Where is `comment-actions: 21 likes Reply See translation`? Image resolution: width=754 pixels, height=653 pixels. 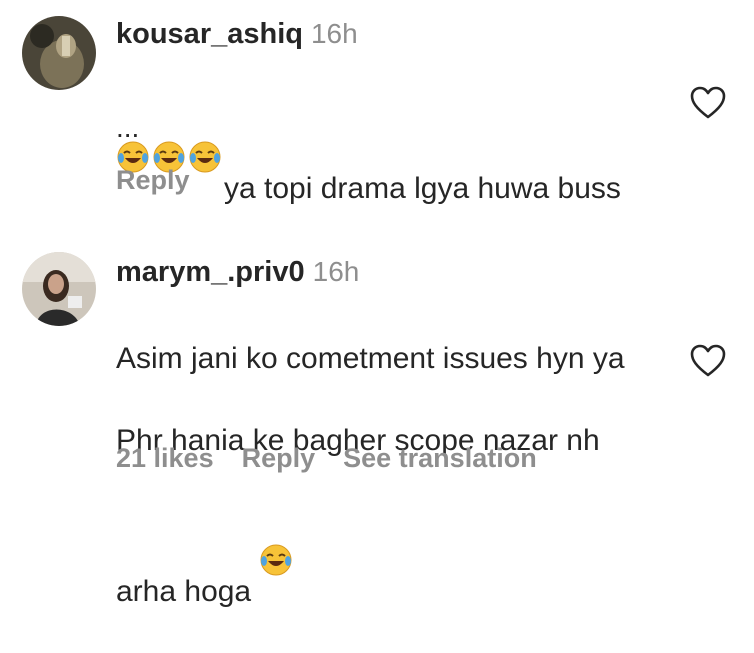 comment-actions: 21 likes Reply See translation is located at coordinates (340, 458).